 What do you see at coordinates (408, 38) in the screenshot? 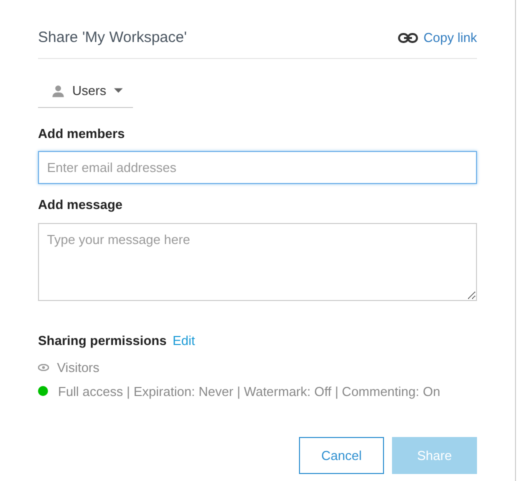
I see `link-icon` at bounding box center [408, 38].